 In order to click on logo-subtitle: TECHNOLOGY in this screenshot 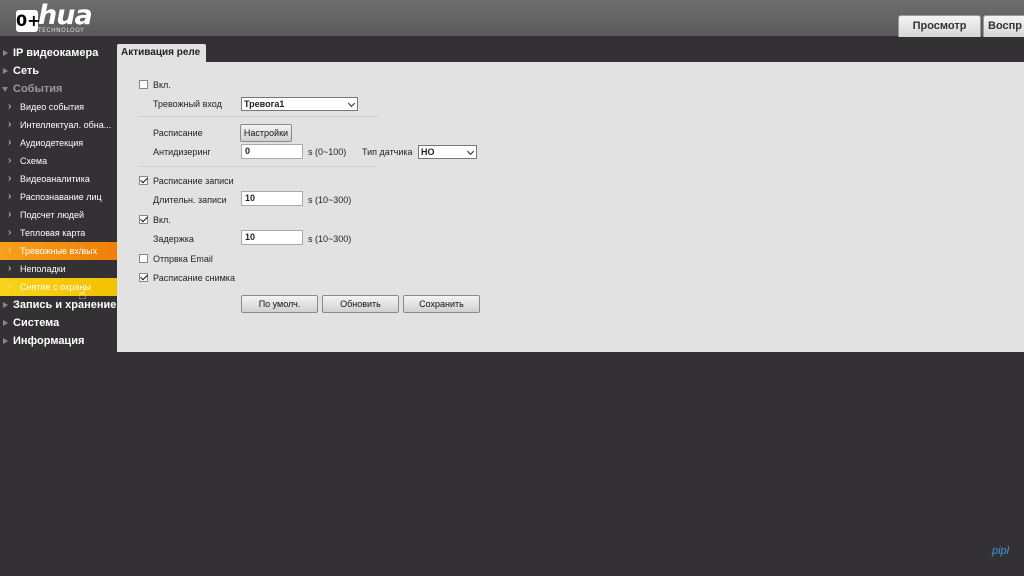, I will do `click(61, 30)`.